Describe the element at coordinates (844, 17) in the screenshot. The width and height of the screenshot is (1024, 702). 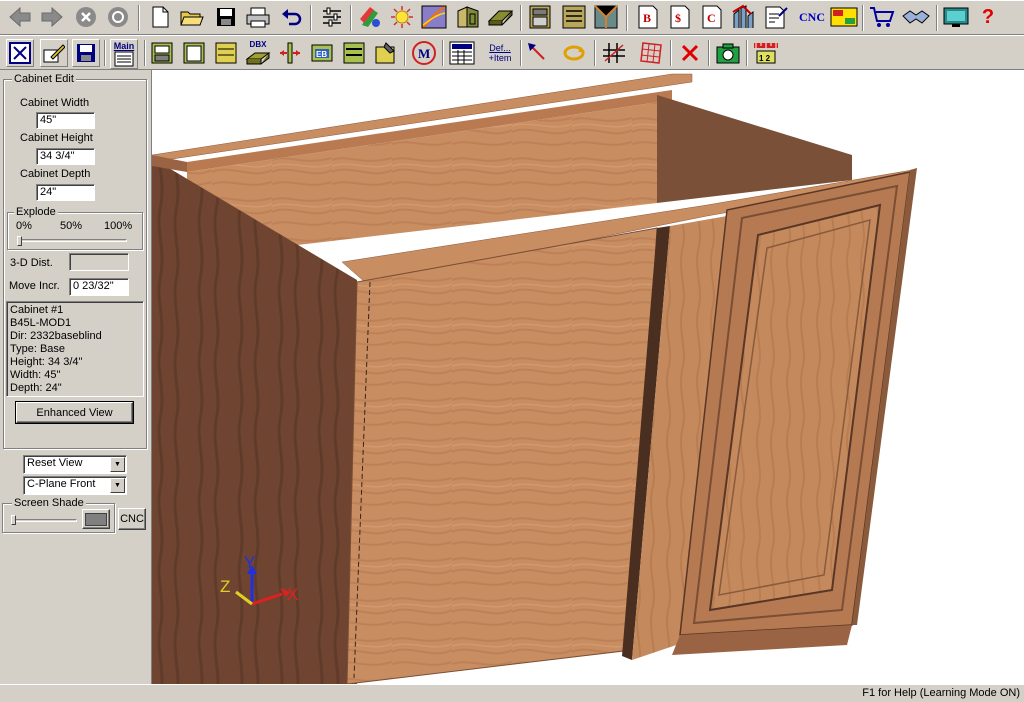
I see `layout-button` at that location.